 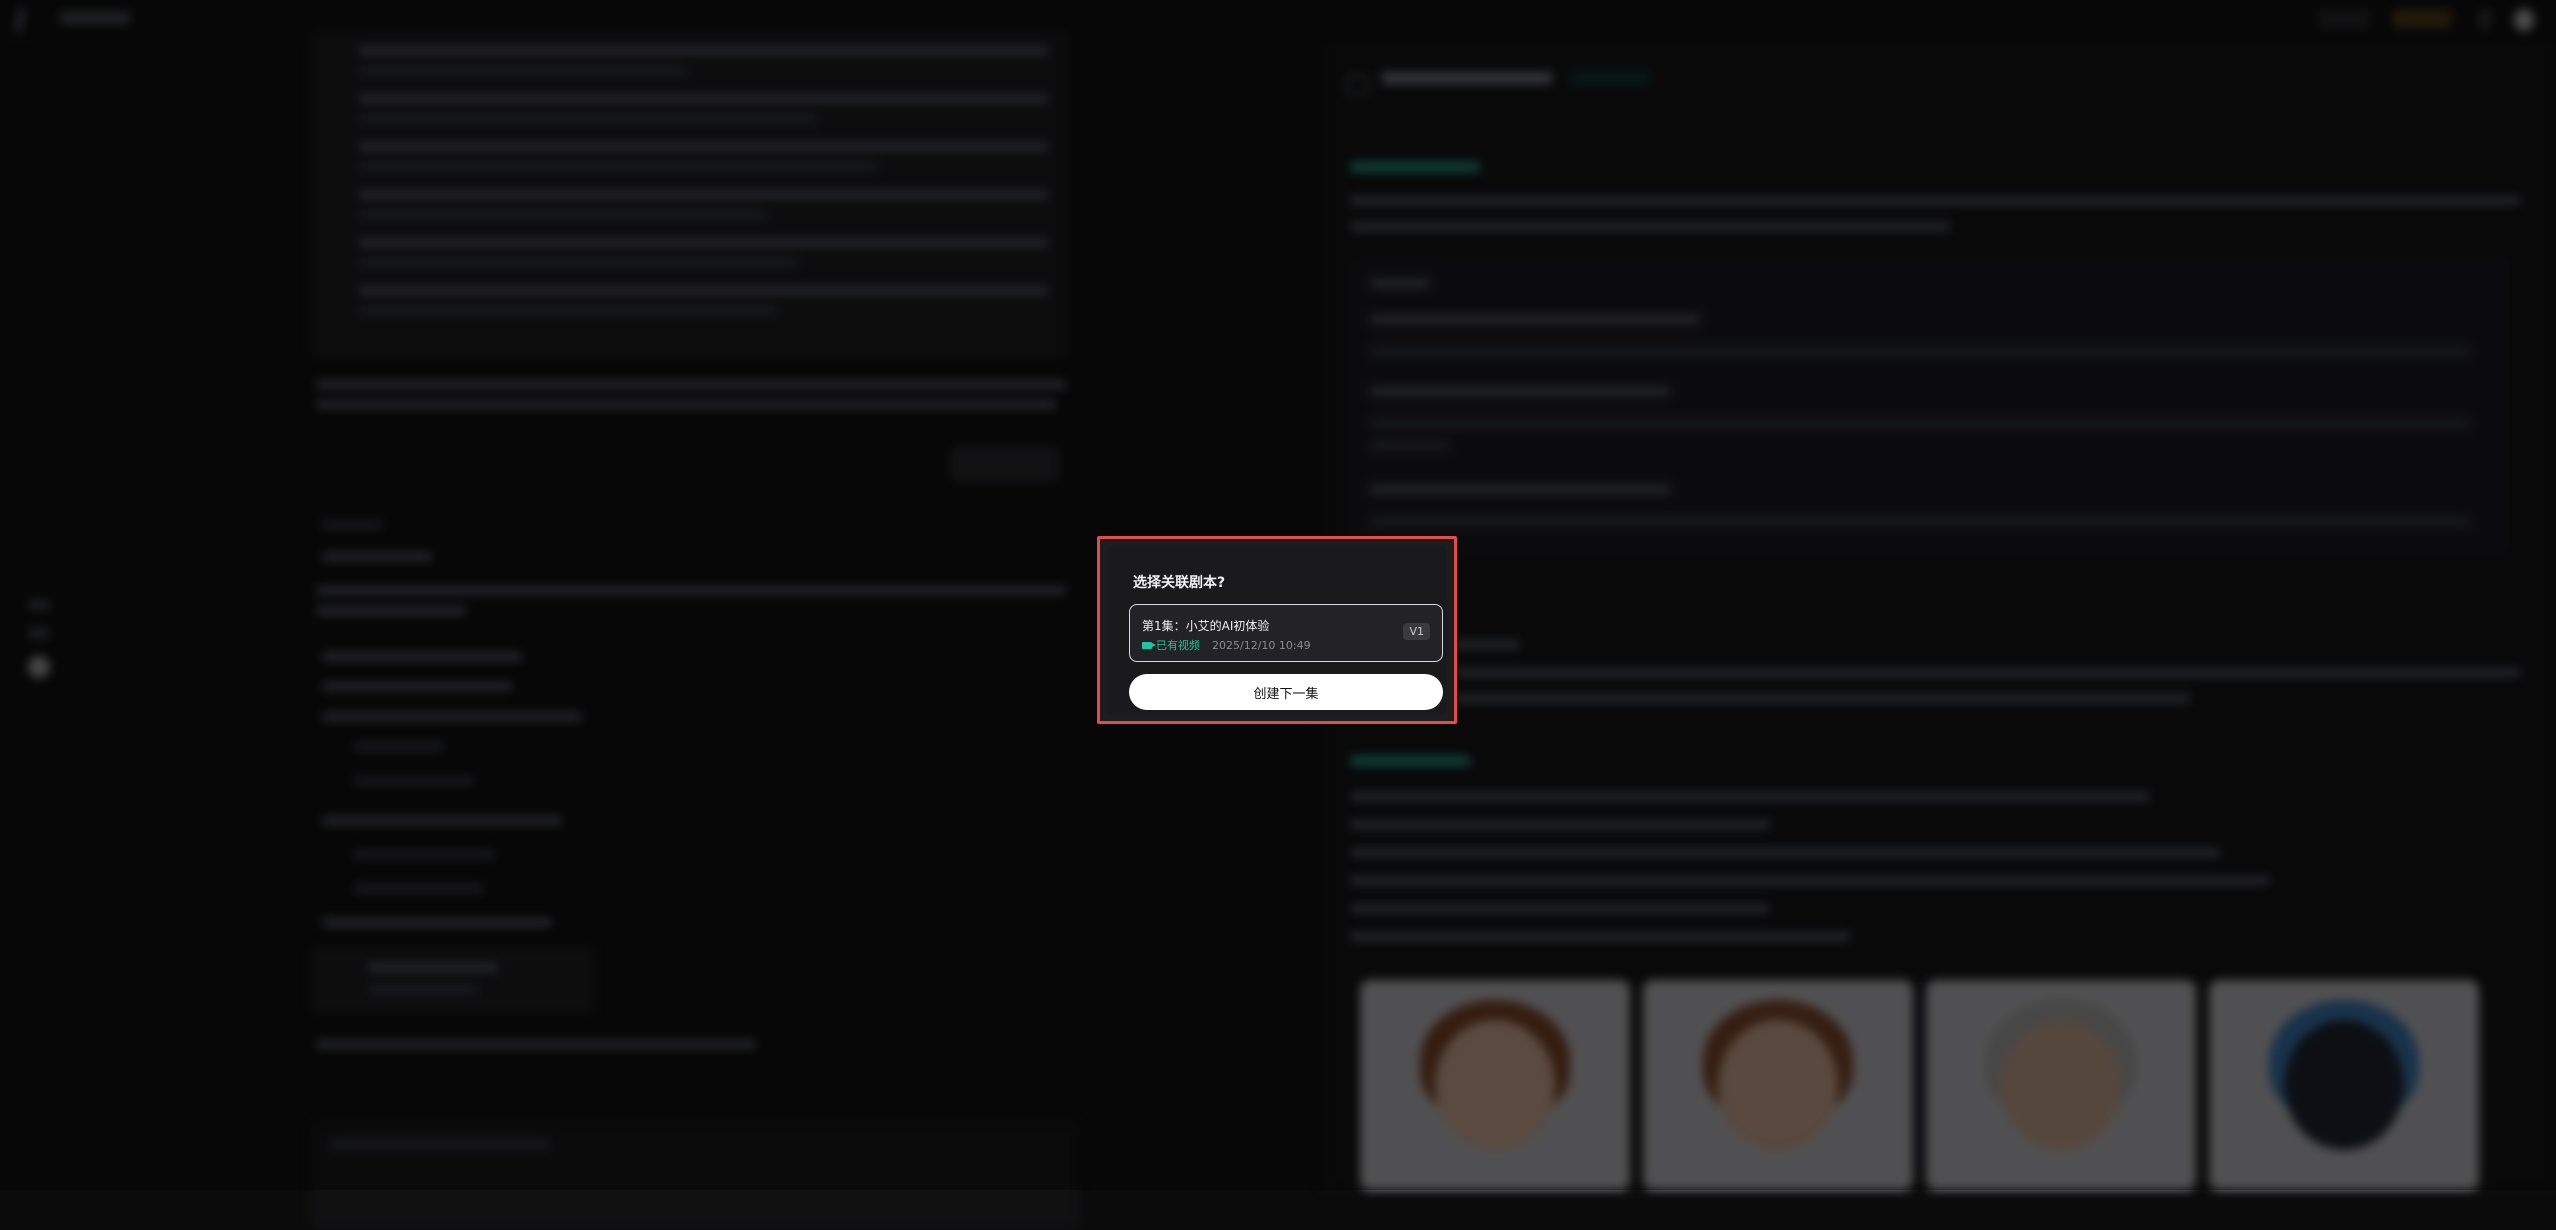 What do you see at coordinates (1206, 626) in the screenshot?
I see `script-option-title: 第1集：小艾的AI初体验` at bounding box center [1206, 626].